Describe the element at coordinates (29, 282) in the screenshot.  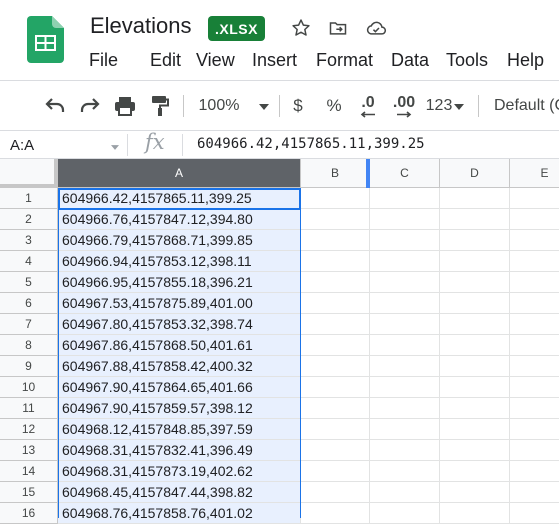
I see `row-header: 5` at that location.